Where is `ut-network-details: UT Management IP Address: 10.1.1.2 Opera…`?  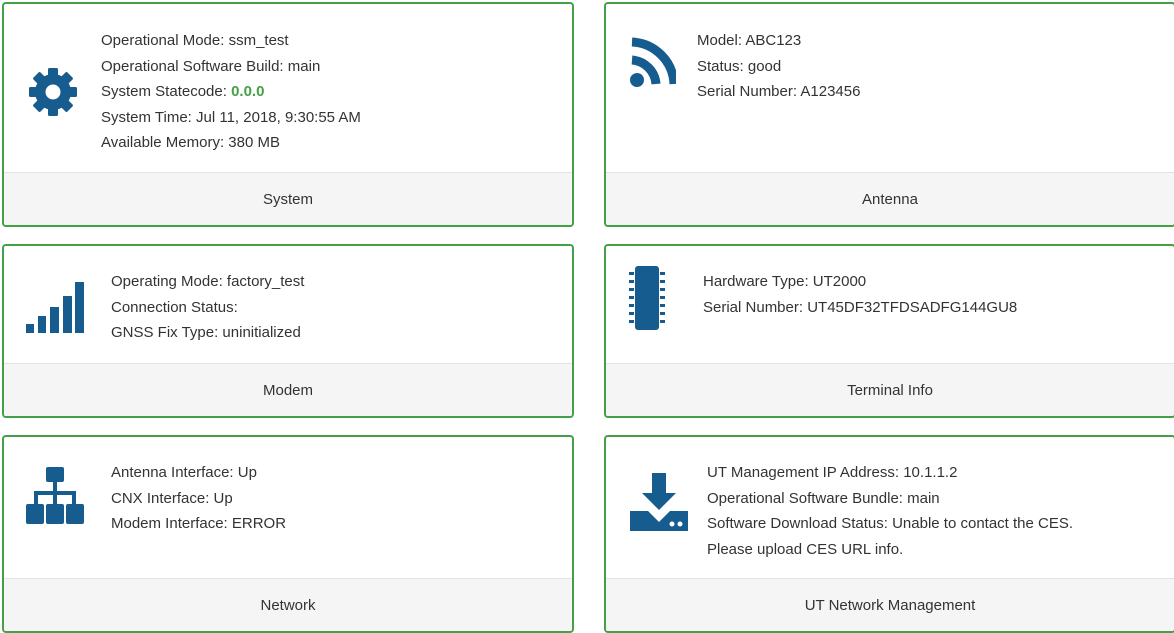
ut-network-details: UT Management IP Address: 10.1.1.2 Opera… is located at coordinates (890, 511).